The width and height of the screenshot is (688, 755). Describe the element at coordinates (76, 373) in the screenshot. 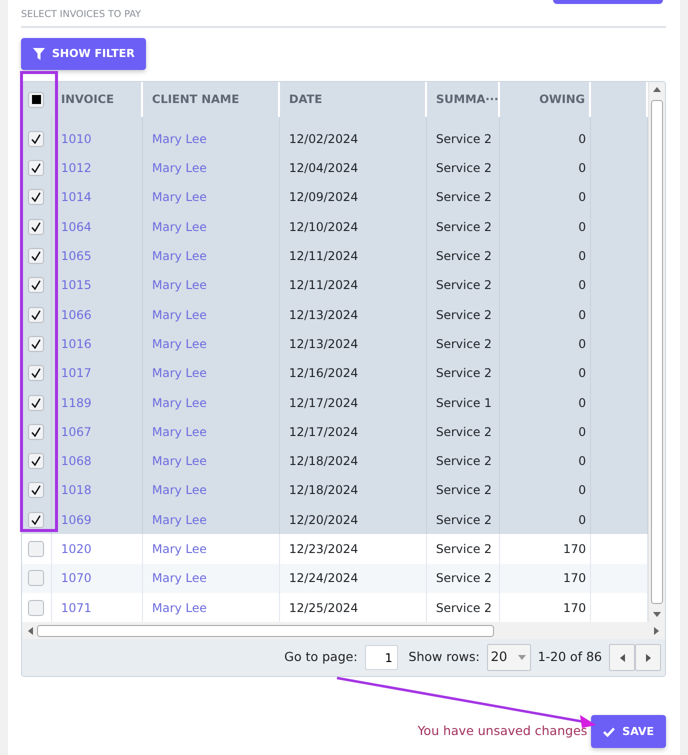

I see `invoice-link: 1017` at that location.